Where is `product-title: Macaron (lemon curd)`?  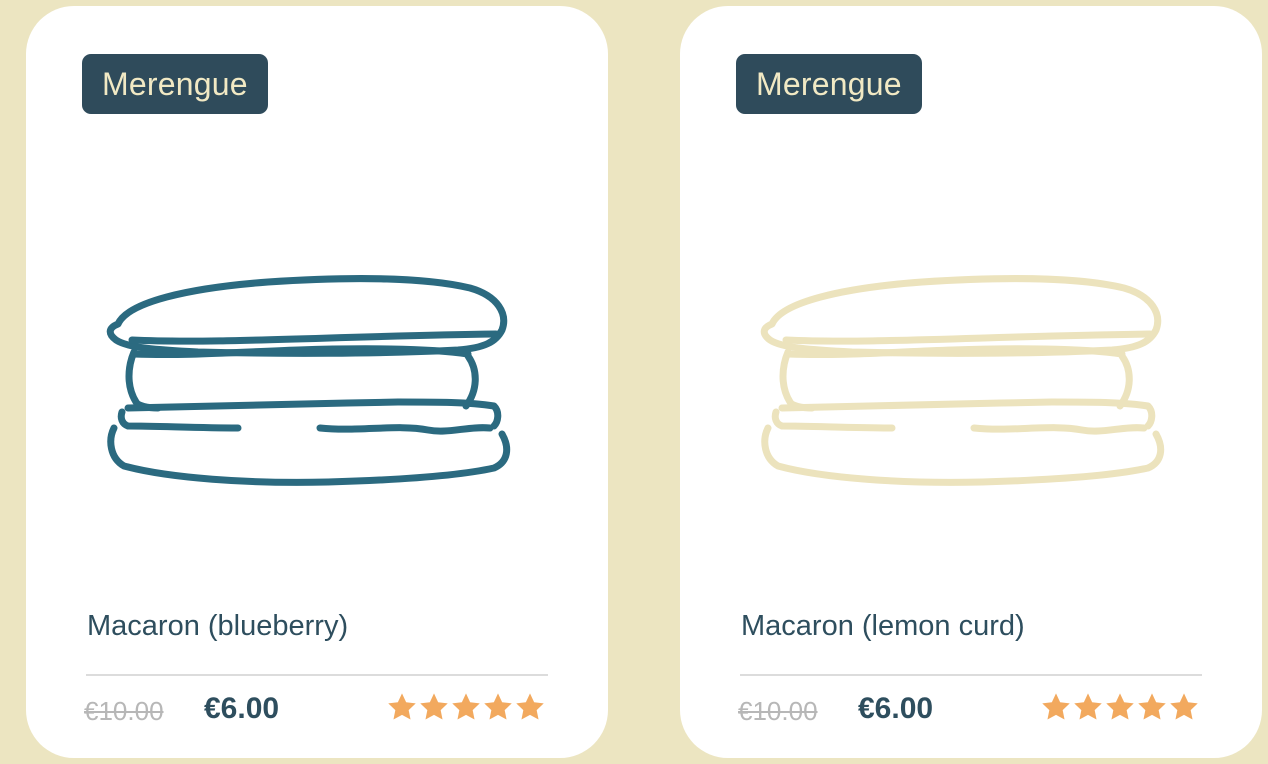 product-title: Macaron (lemon curd) is located at coordinates (883, 626).